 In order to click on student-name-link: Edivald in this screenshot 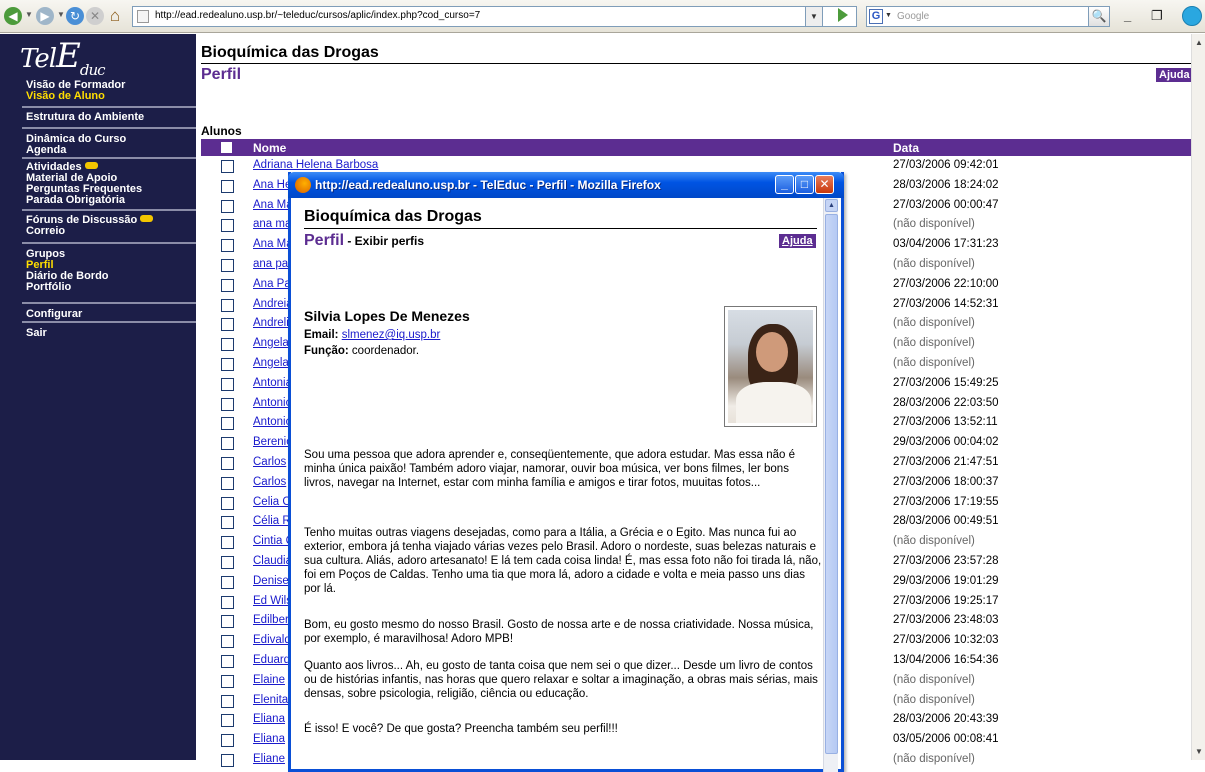, I will do `click(272, 640)`.